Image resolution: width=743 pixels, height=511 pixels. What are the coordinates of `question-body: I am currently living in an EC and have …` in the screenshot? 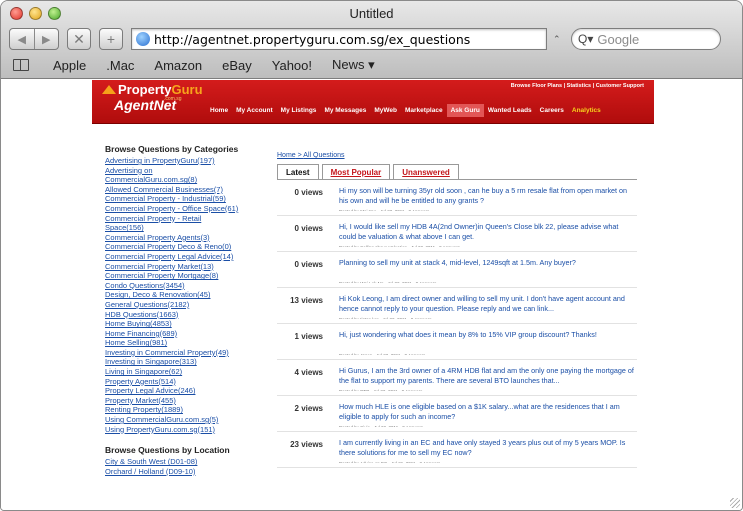 It's located at (484, 450).